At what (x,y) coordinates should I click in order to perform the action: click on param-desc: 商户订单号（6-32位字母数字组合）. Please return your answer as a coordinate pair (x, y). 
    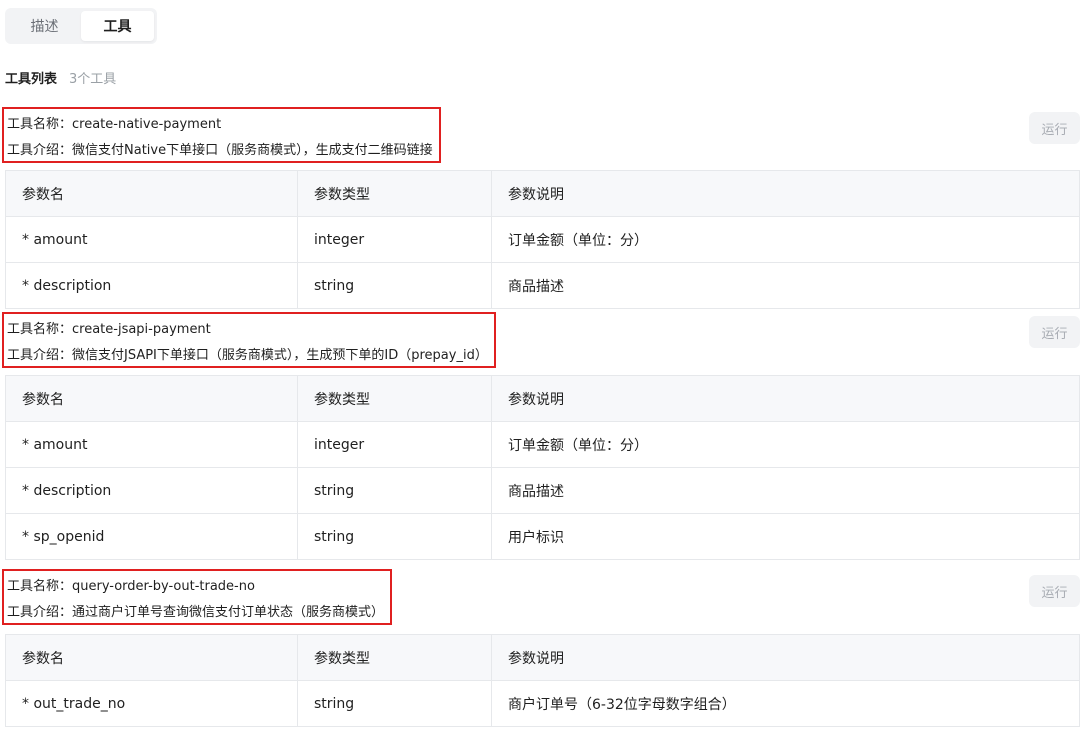
    Looking at the image, I should click on (785, 703).